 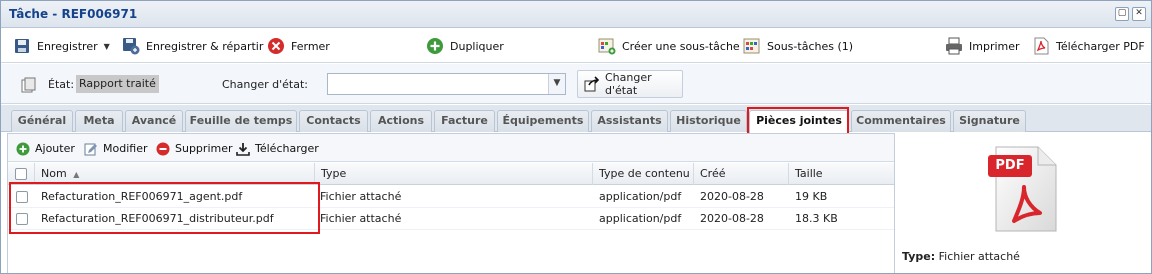 What do you see at coordinates (477, 46) in the screenshot?
I see `duplicate-label: Dupliquer` at bounding box center [477, 46].